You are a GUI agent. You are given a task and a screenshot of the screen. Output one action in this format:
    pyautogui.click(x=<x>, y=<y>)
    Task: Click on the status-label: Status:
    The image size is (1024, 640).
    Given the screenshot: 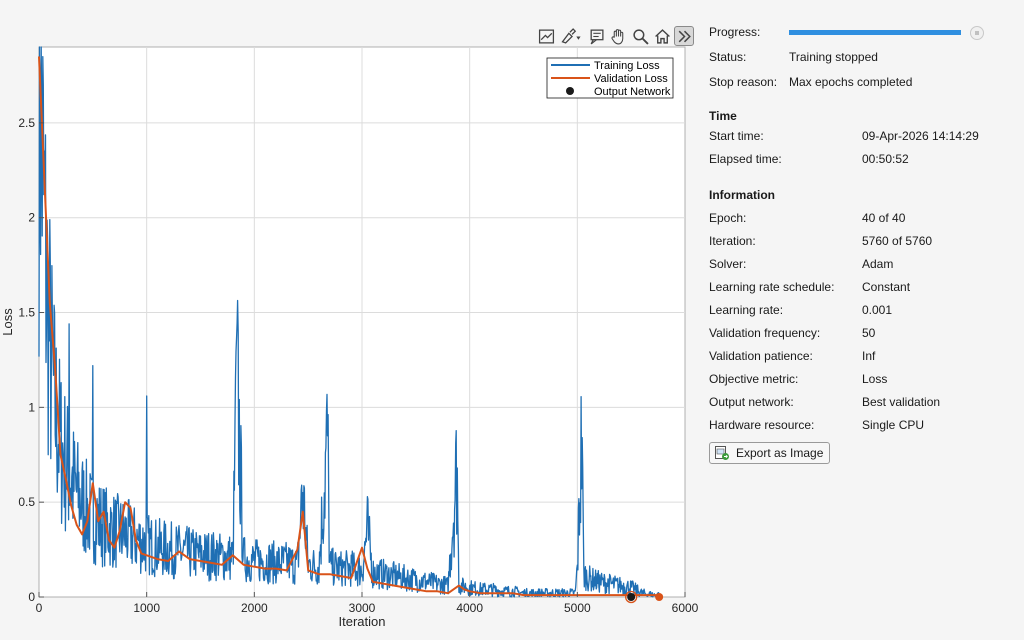 What is the action you would take?
    pyautogui.click(x=728, y=57)
    